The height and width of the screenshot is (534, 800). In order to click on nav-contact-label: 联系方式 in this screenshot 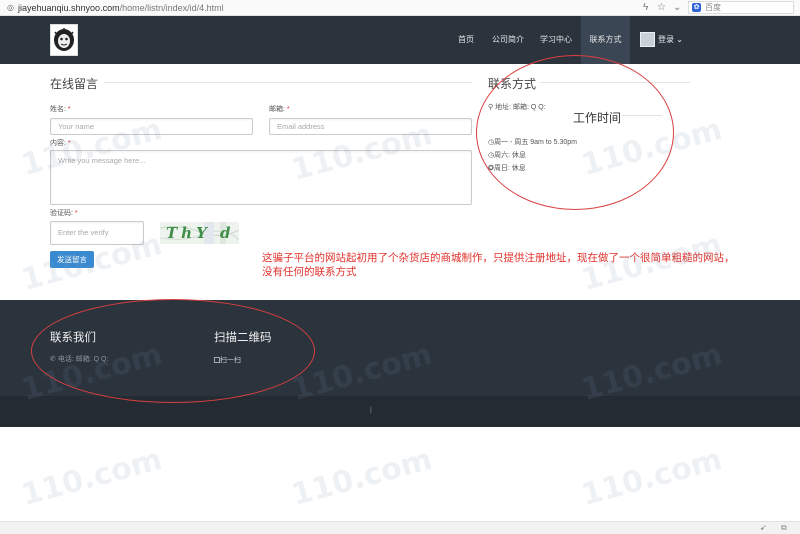, I will do `click(605, 39)`.